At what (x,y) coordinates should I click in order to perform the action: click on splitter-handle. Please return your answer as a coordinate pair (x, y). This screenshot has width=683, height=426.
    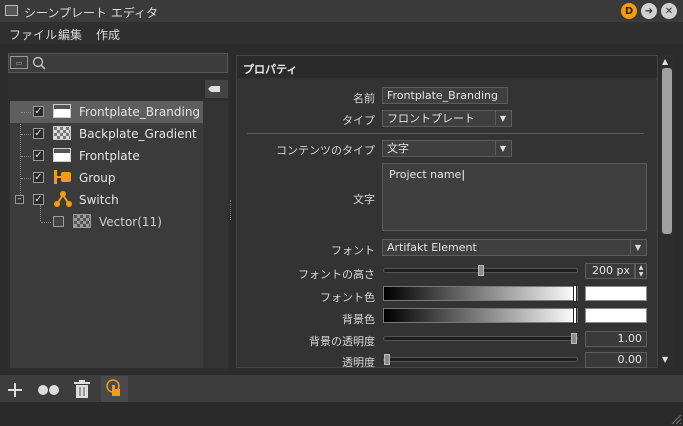
    Looking at the image, I should click on (232, 210).